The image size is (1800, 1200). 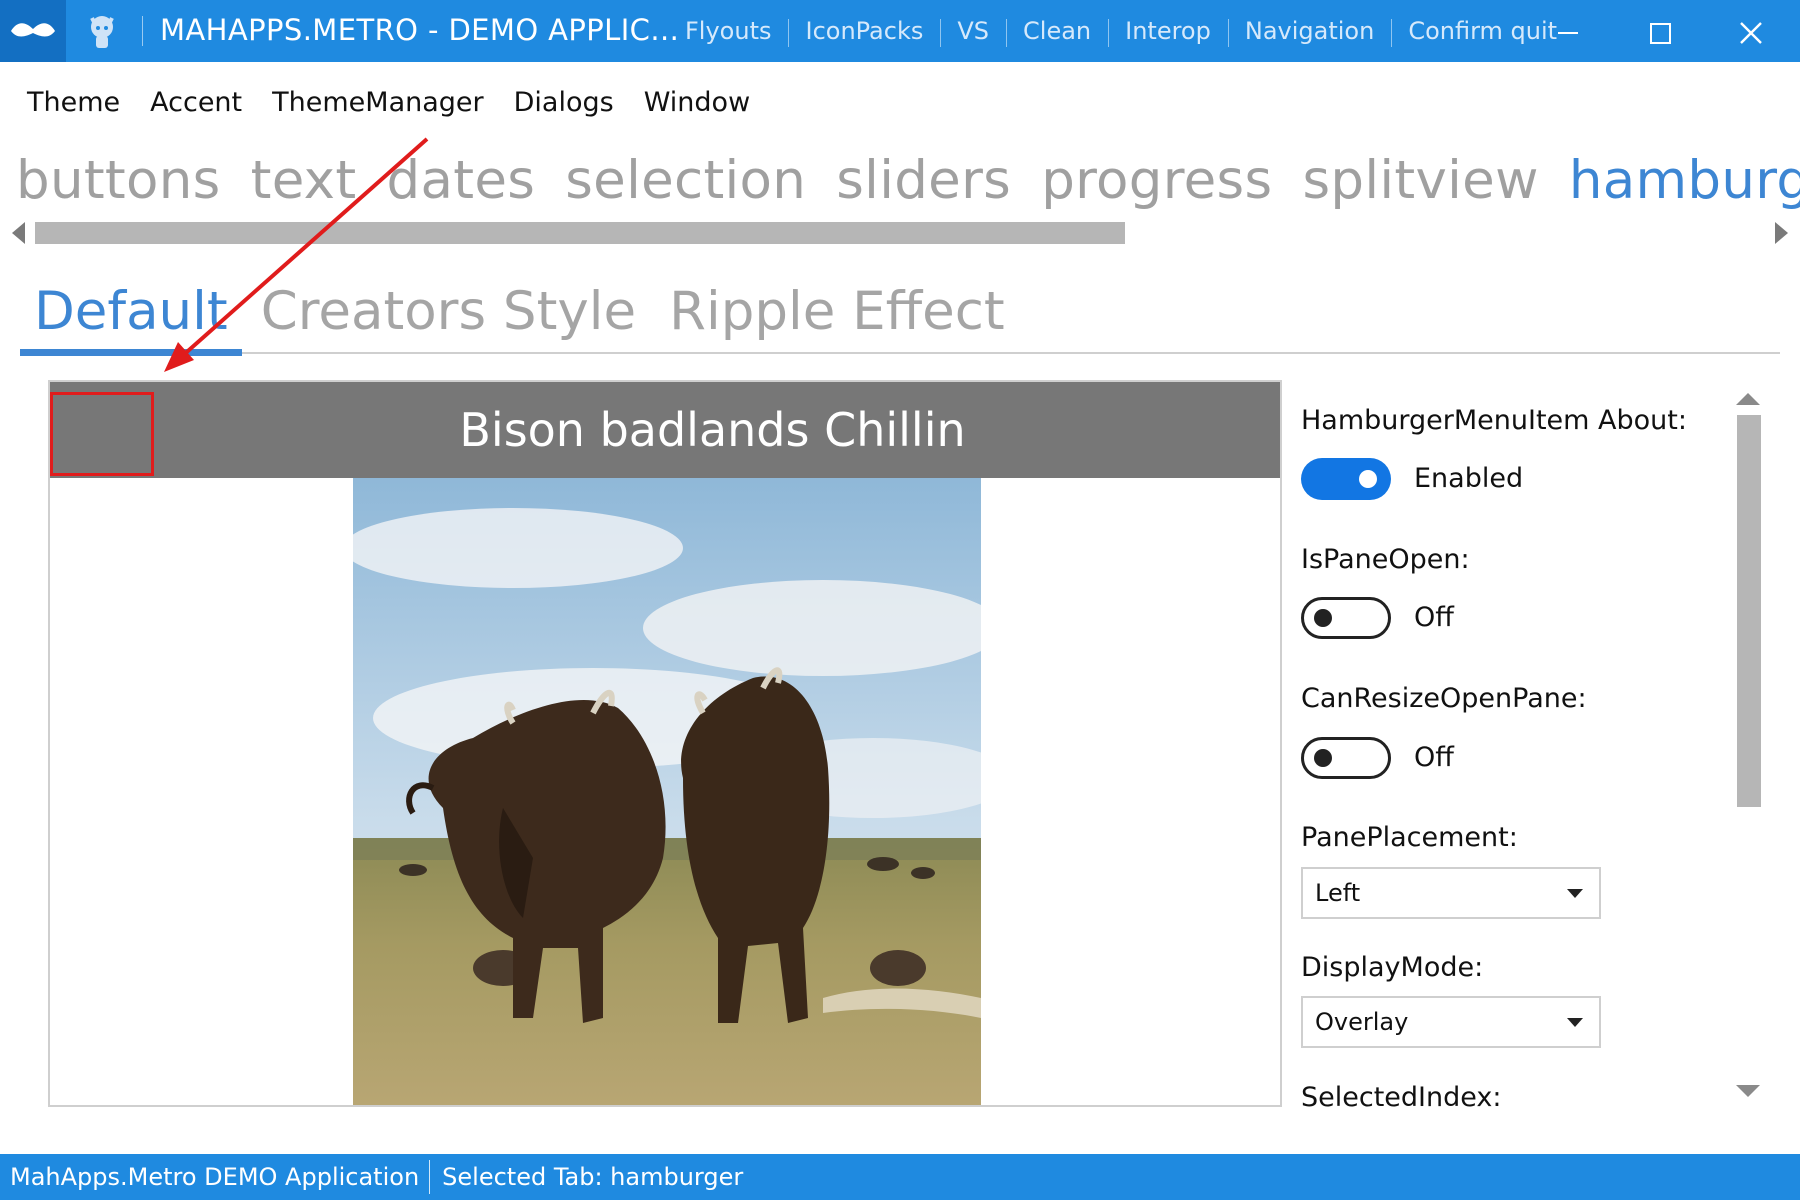 What do you see at coordinates (461, 180) in the screenshot?
I see `tab-dates: dates` at bounding box center [461, 180].